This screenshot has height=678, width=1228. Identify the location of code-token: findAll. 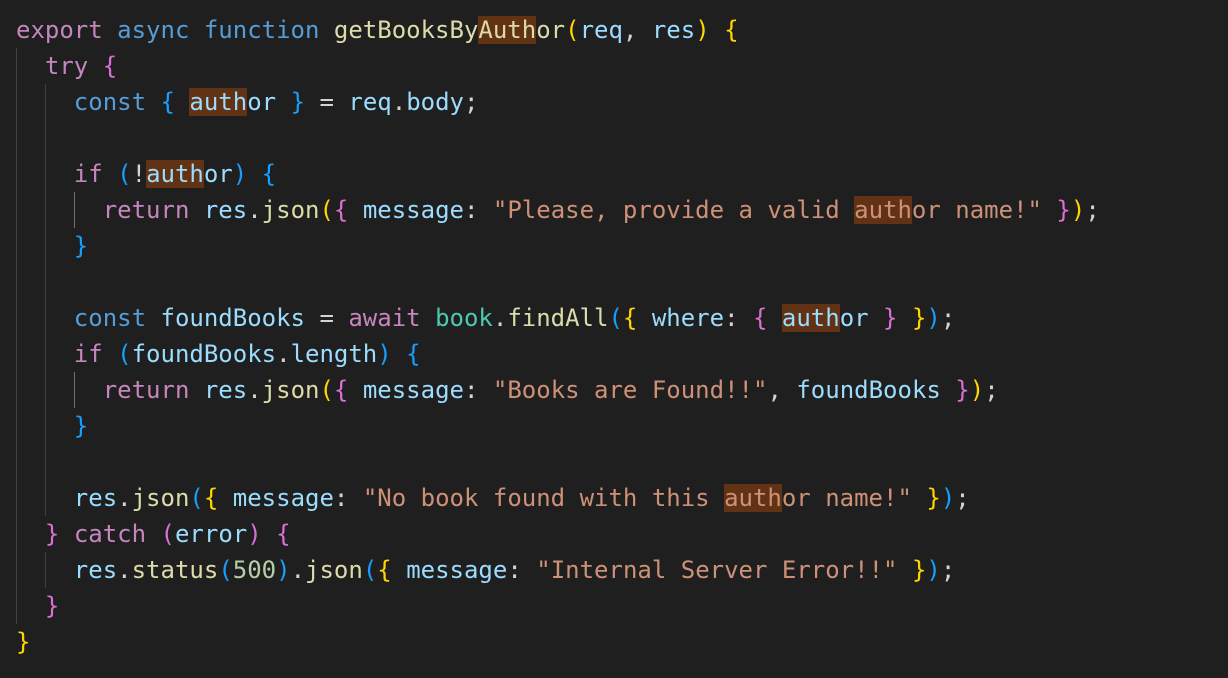
(558, 318).